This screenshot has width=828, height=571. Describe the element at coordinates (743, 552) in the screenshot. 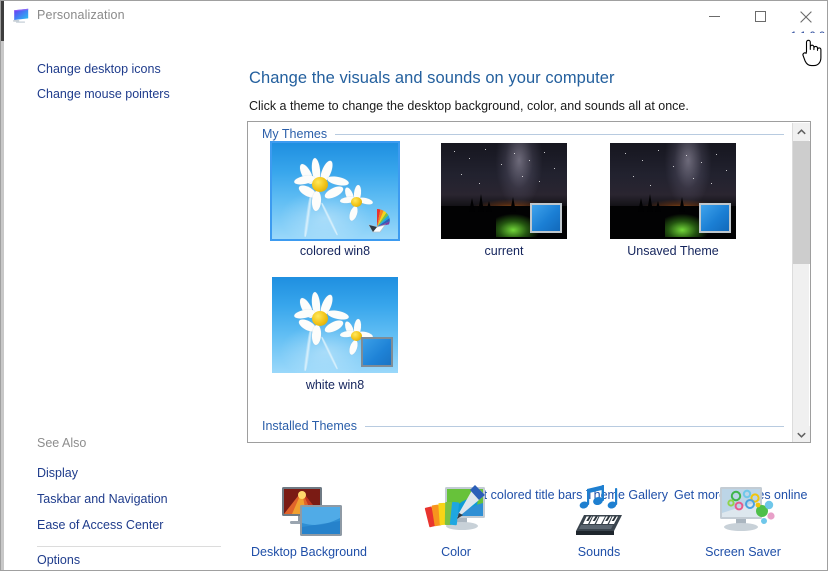

I see `tool-label: Screen Saver` at that location.